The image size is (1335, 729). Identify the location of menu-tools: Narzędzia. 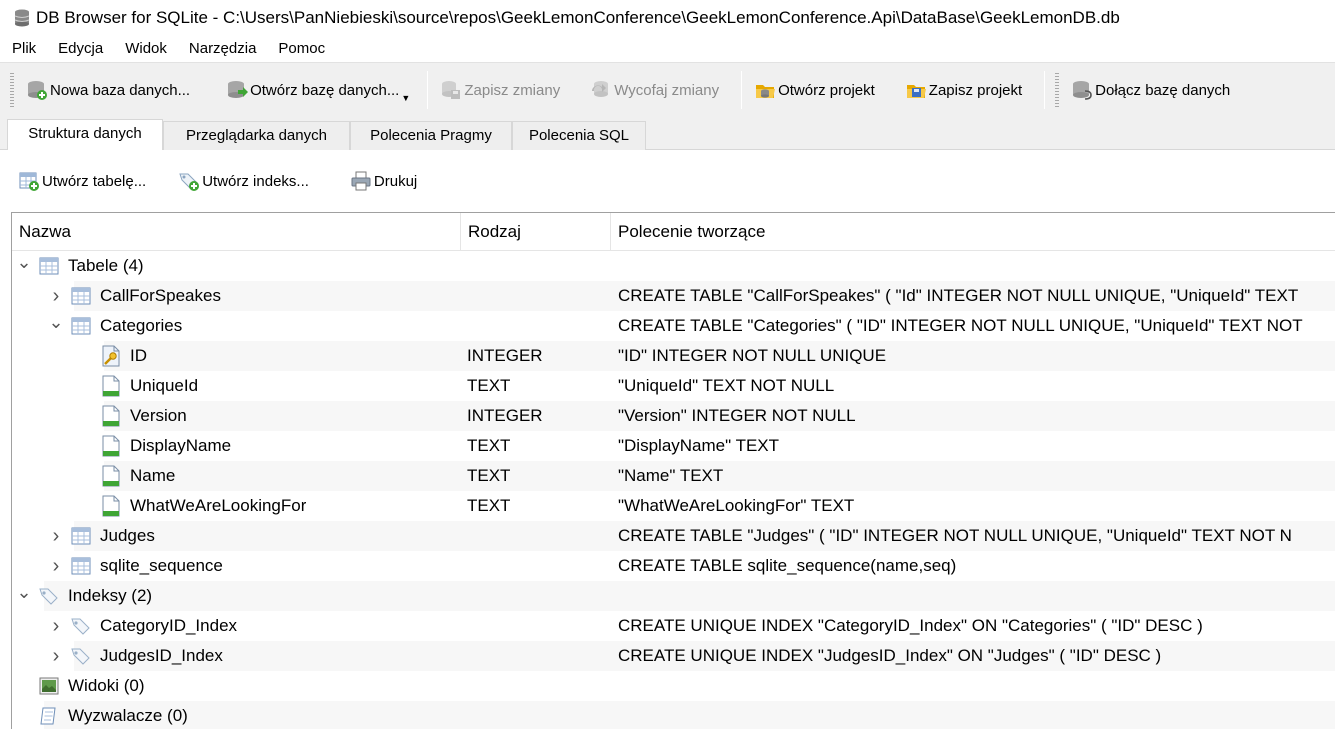
(223, 49).